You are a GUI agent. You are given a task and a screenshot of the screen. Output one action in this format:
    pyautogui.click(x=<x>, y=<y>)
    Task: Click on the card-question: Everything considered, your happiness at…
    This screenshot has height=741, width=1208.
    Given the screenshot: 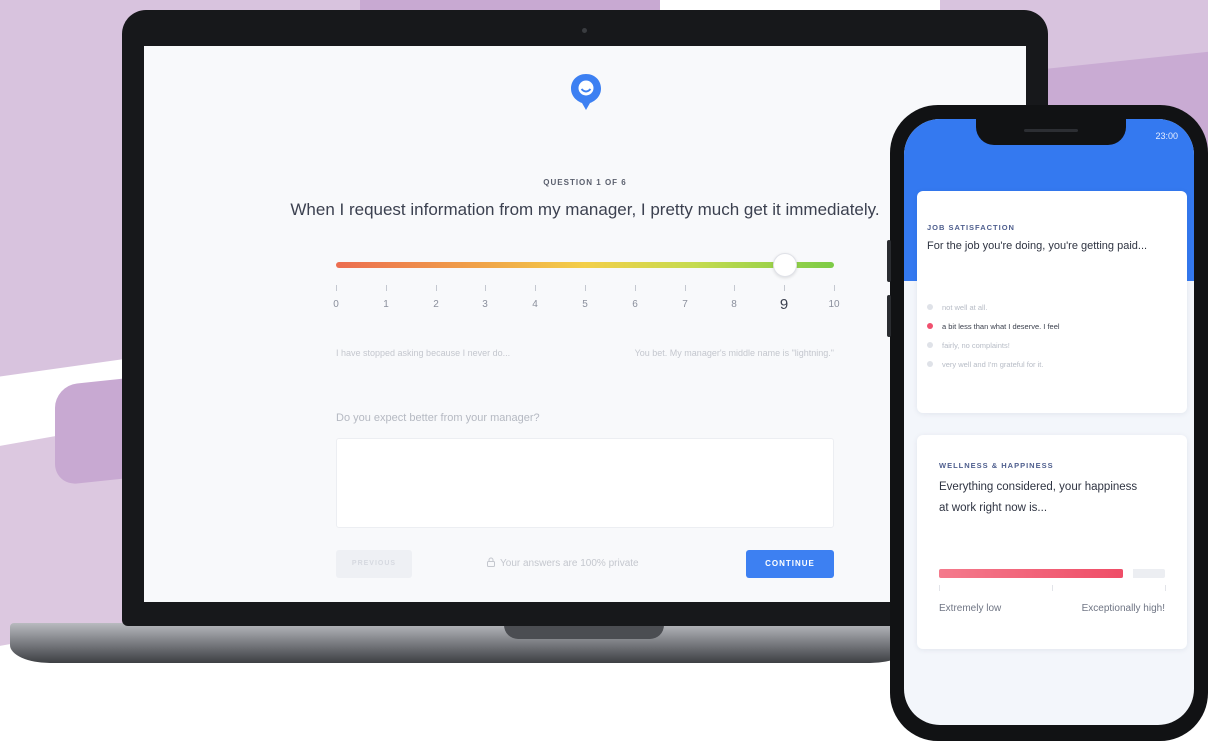 What is the action you would take?
    pyautogui.click(x=1038, y=497)
    